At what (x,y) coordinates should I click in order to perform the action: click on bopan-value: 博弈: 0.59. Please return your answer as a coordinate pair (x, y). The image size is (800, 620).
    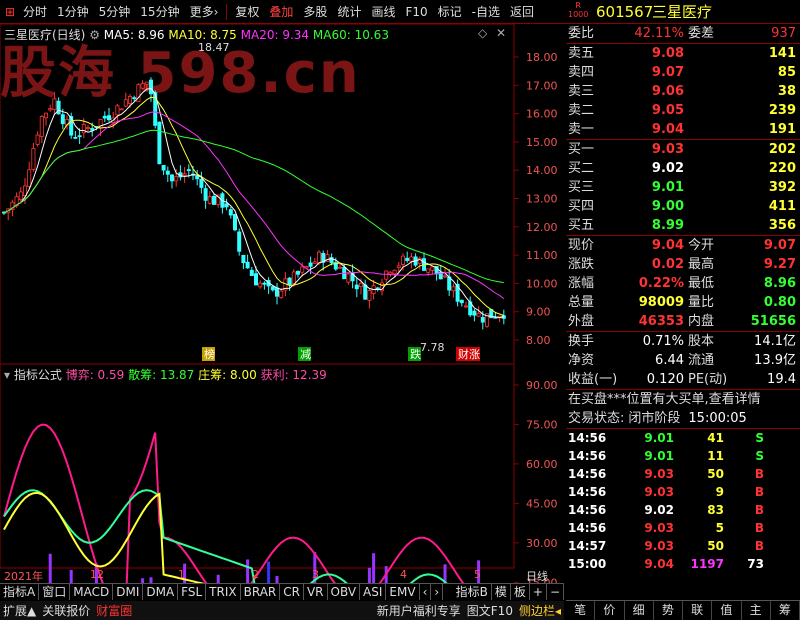
    Looking at the image, I should click on (95, 375).